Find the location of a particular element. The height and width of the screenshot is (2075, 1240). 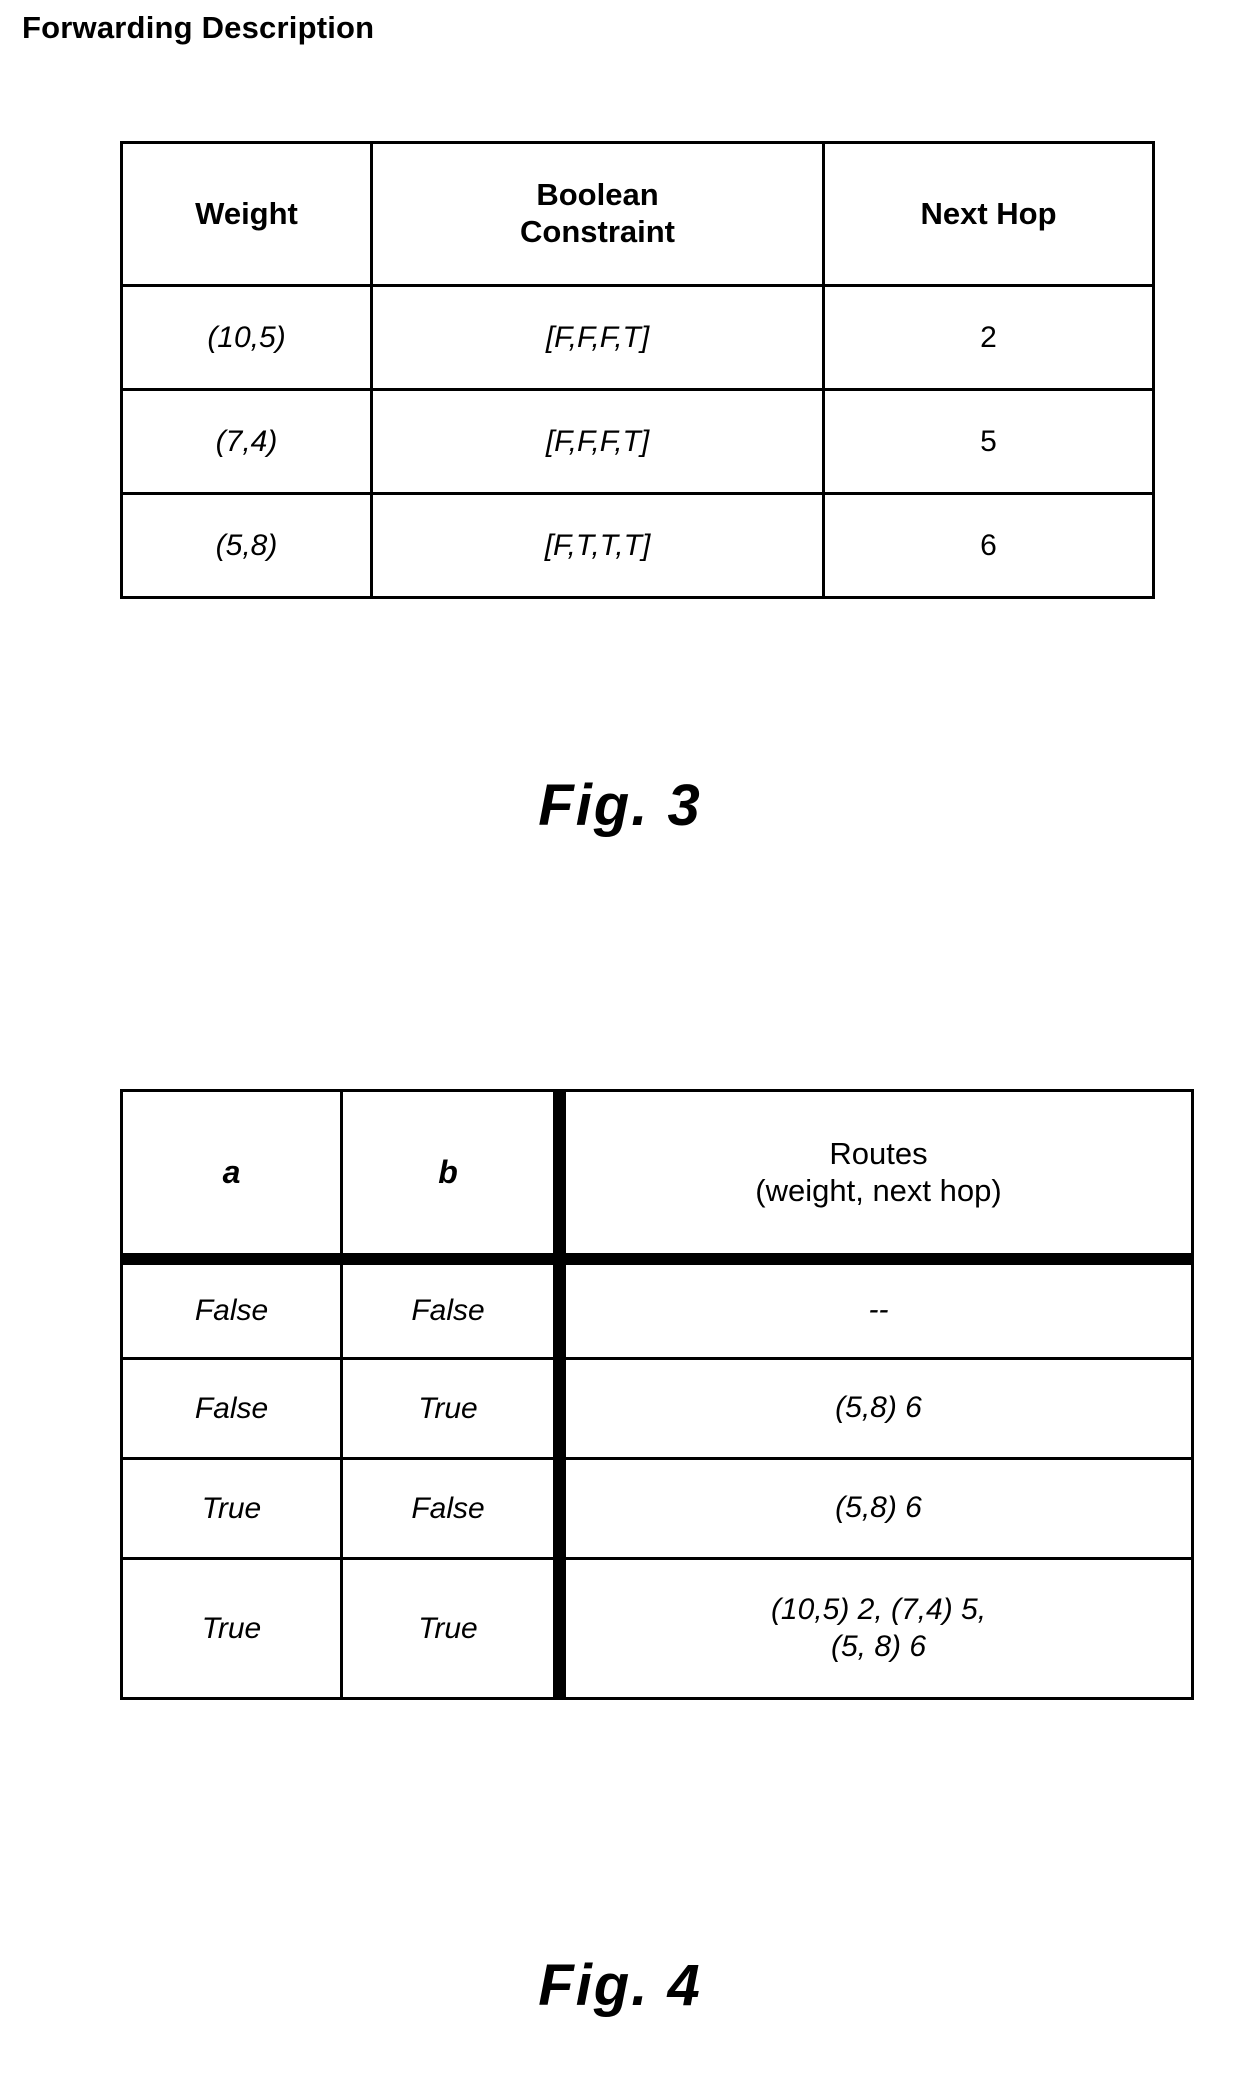

column-header-weight: Weight is located at coordinates (246, 214).